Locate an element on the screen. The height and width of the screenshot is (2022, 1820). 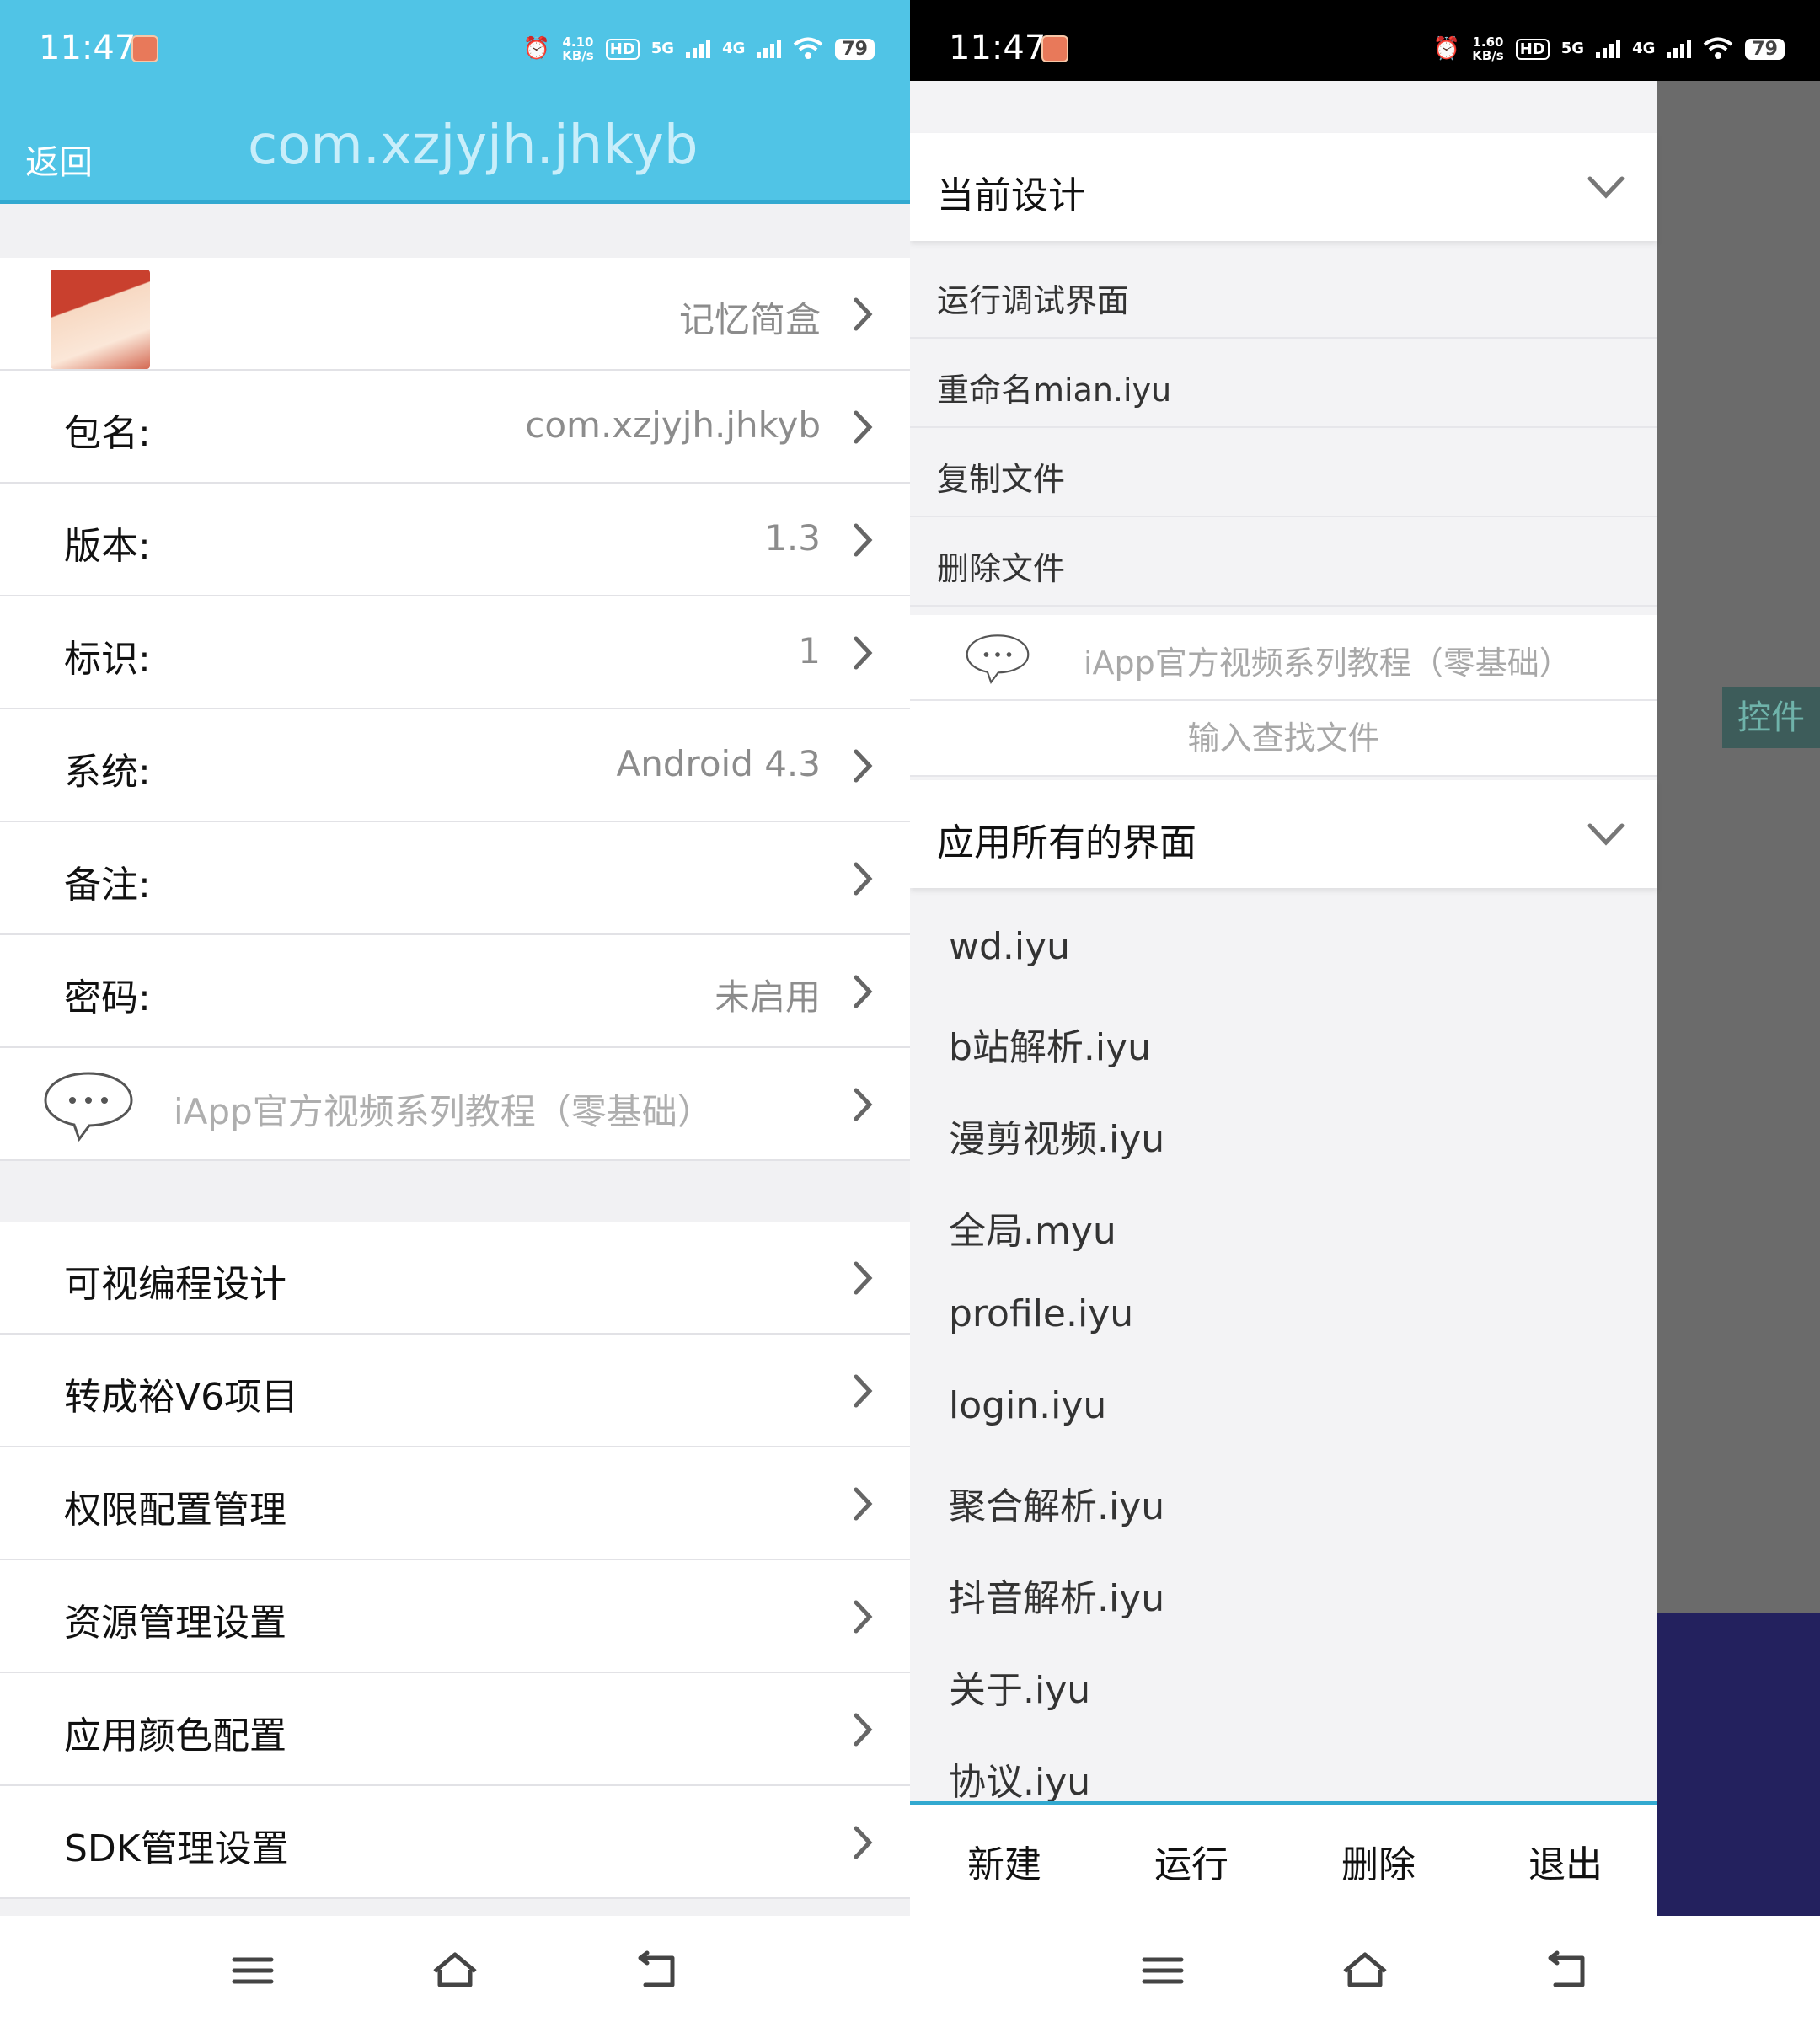
app-name-value: 记忆简盒 is located at coordinates (749, 319).